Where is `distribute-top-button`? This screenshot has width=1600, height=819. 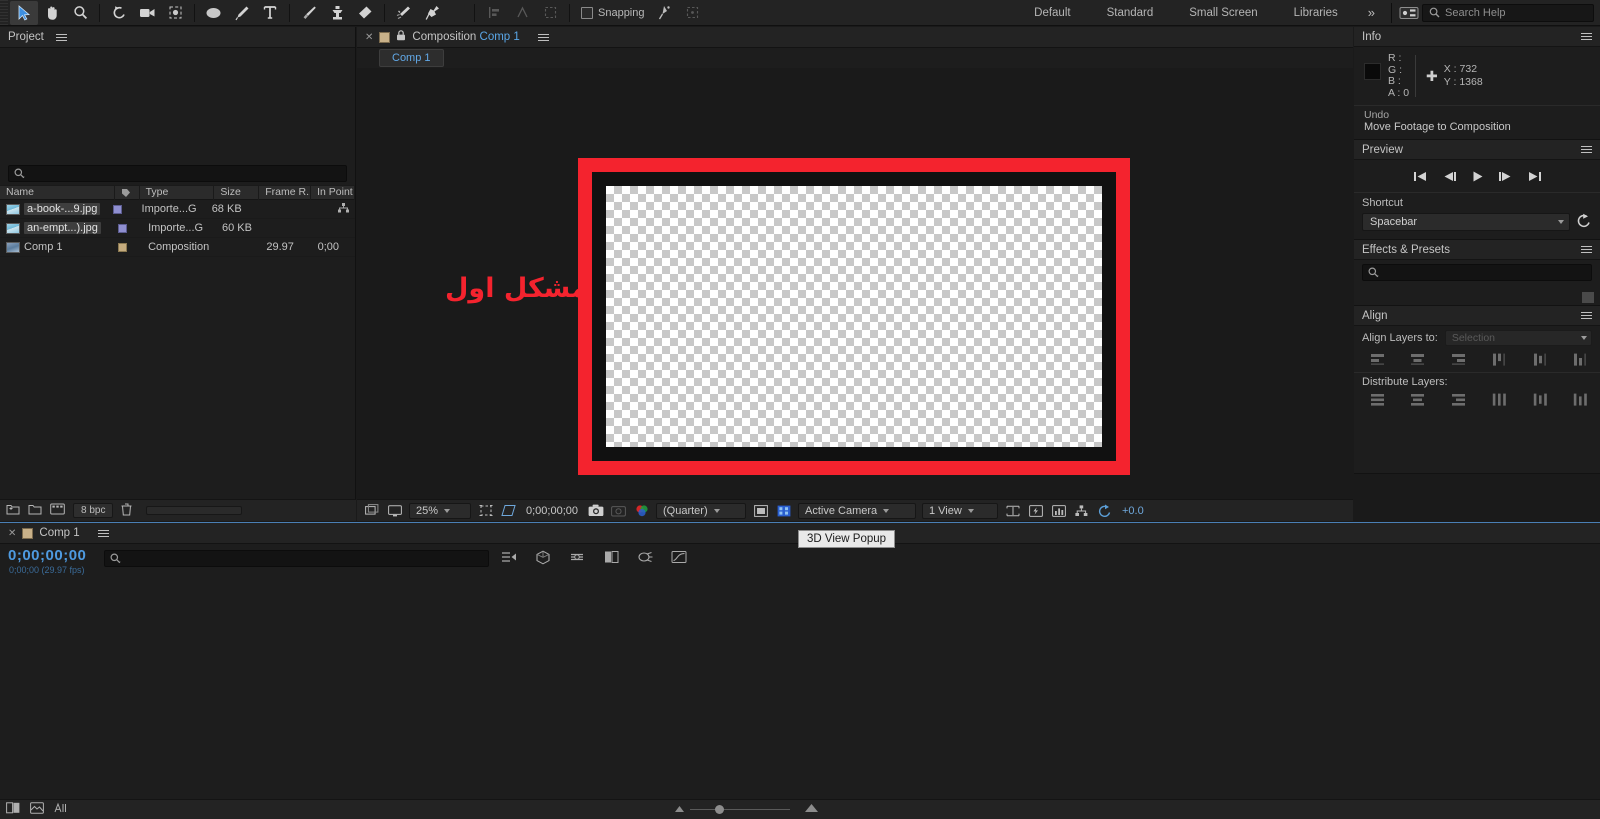
distribute-top-button is located at coordinates (1377, 399).